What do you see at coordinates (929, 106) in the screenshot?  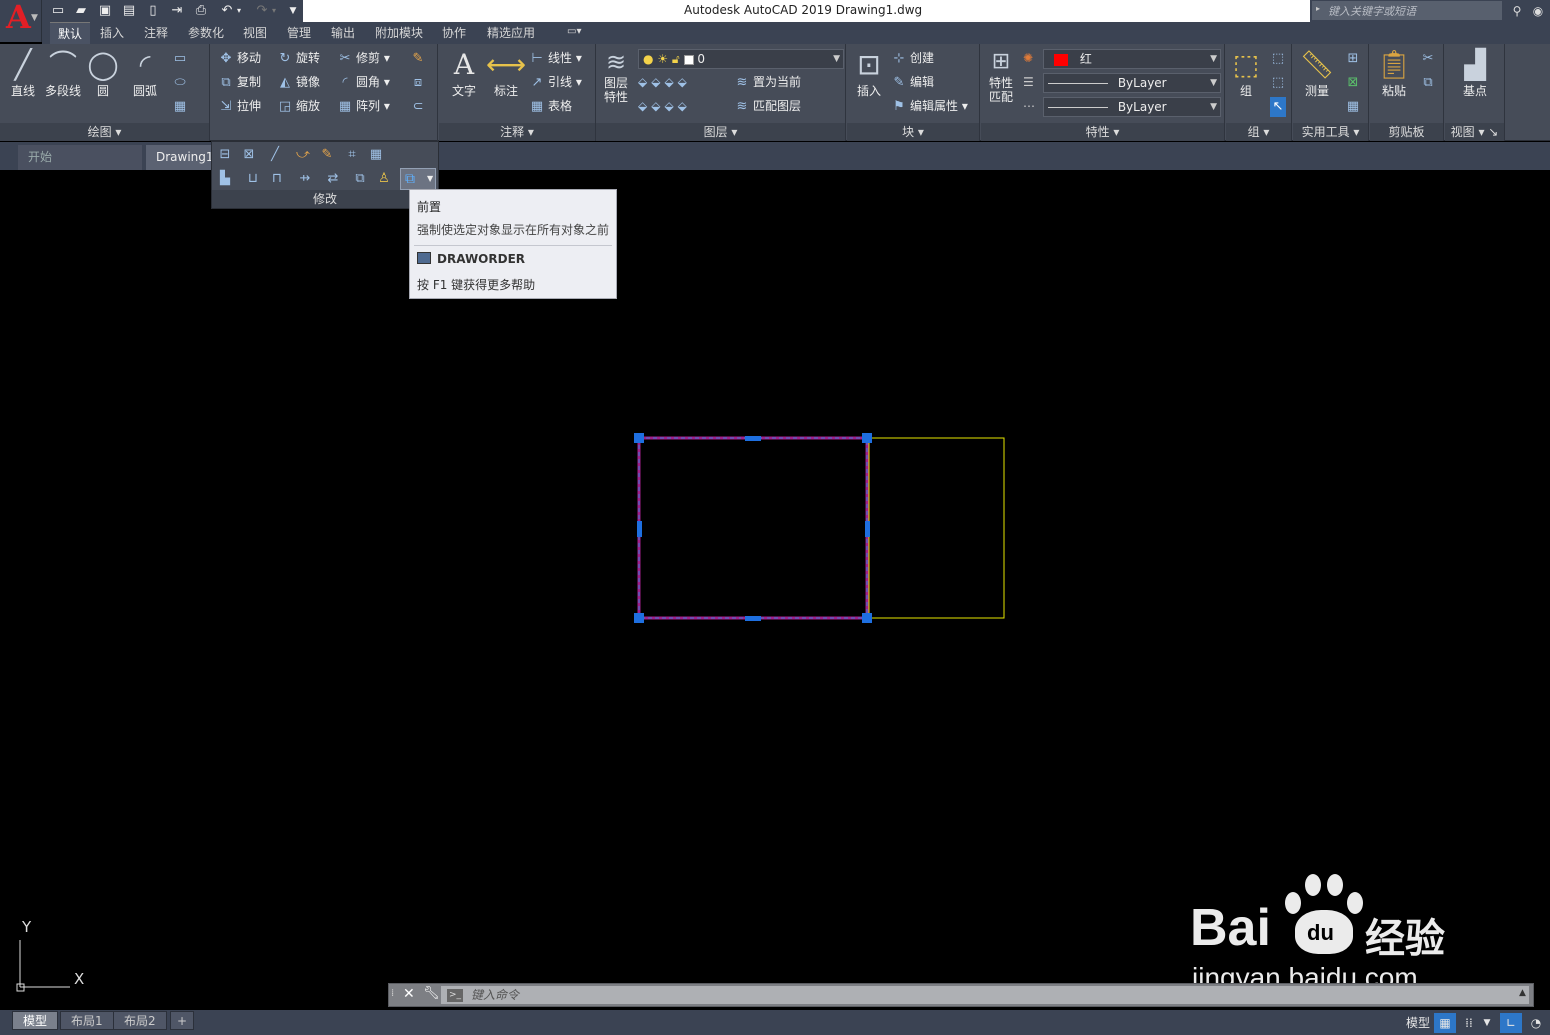 I see `edit-attributes-button: ⚑ 编辑属性 ▾` at bounding box center [929, 106].